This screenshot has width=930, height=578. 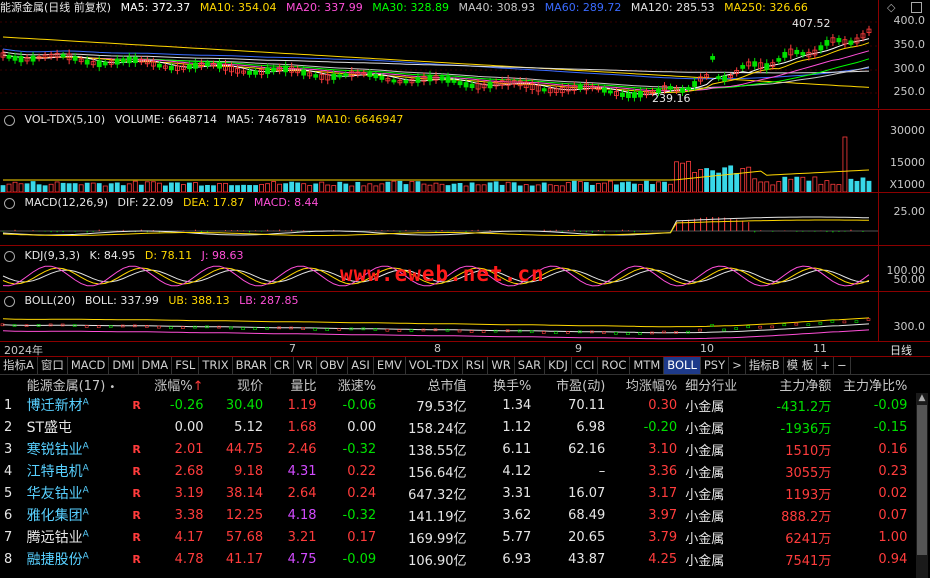 What do you see at coordinates (682, 365) in the screenshot?
I see `tab-21: BOLL` at bounding box center [682, 365].